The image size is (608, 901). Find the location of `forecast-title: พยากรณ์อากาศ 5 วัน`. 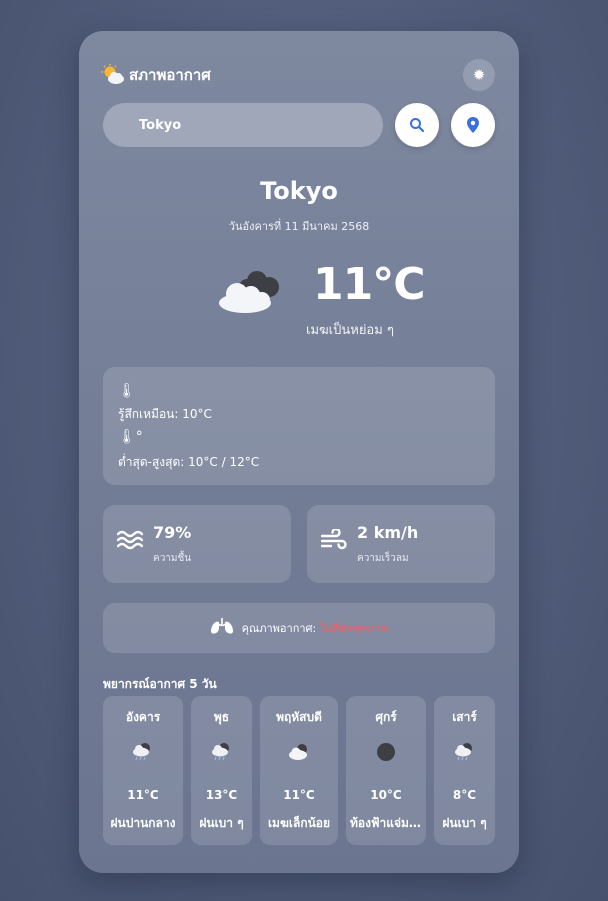

forecast-title: พยากรณ์อากาศ 5 วัน is located at coordinates (160, 684).